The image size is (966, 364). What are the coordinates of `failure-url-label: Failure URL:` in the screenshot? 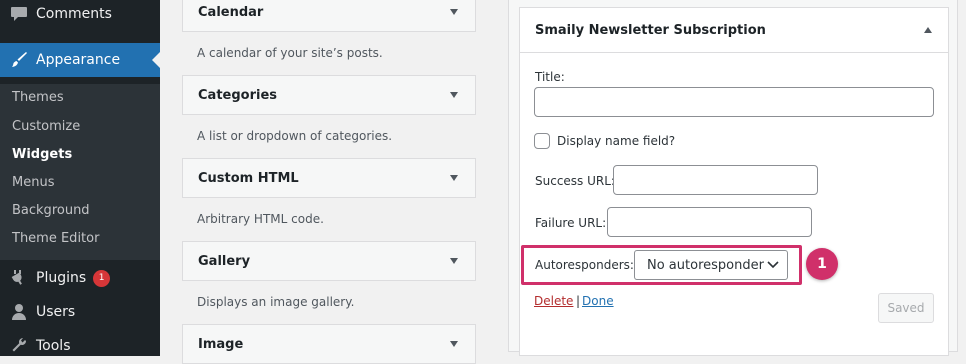 It's located at (571, 223).